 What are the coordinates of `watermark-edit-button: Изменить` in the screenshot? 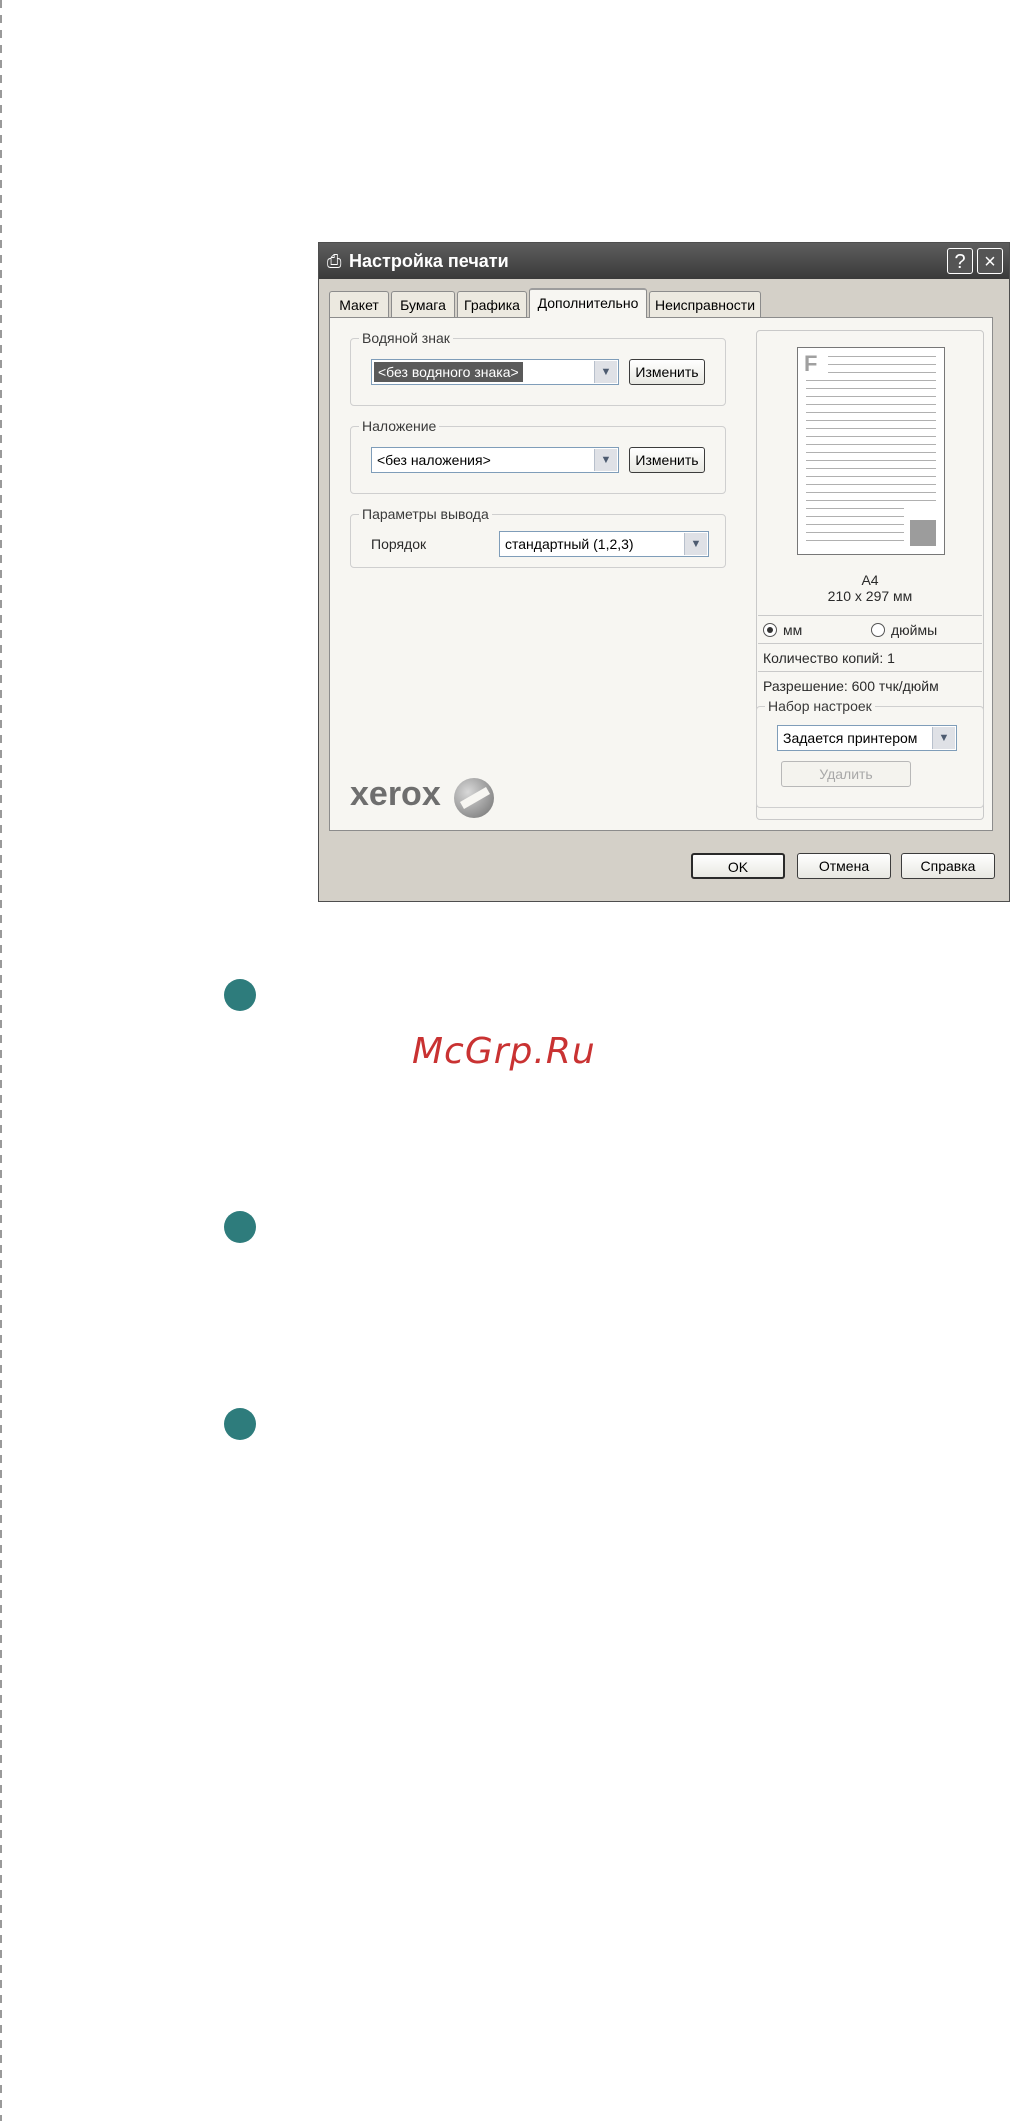 It's located at (667, 372).